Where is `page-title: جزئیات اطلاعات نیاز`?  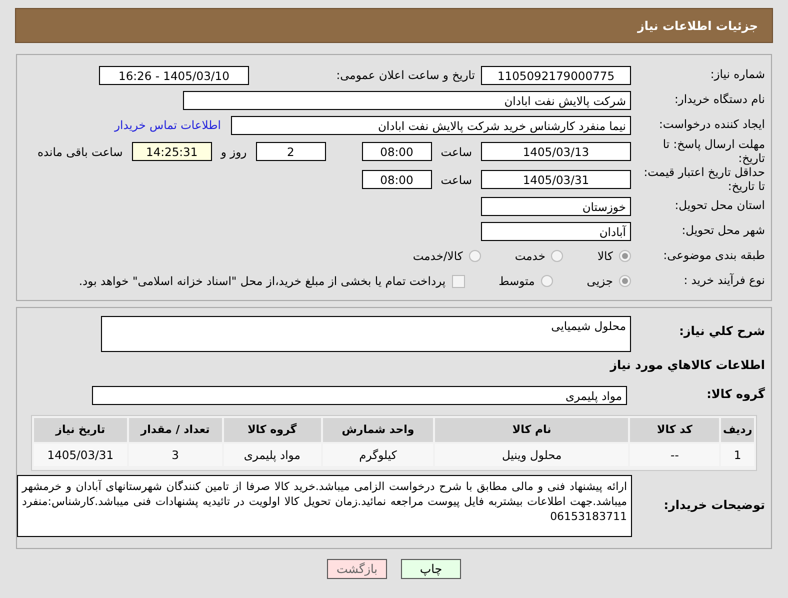 page-title: جزئیات اطلاعات نیاز is located at coordinates (697, 25).